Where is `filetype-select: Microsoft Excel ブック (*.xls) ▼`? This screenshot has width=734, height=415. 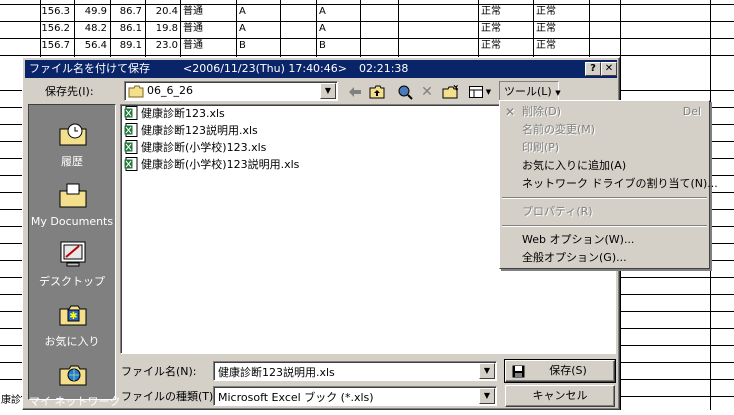
filetype-select: Microsoft Excel ブック (*.xls) ▼ is located at coordinates (355, 396).